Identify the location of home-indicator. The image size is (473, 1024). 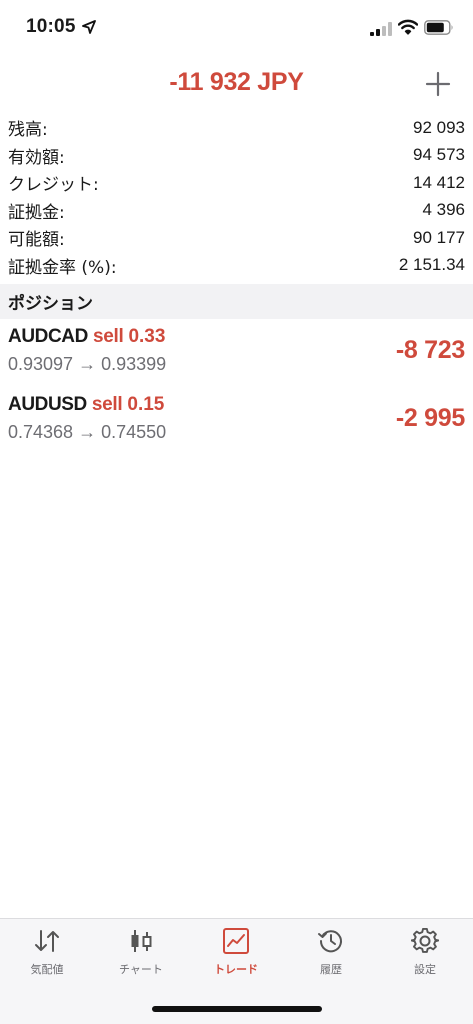
(237, 1009).